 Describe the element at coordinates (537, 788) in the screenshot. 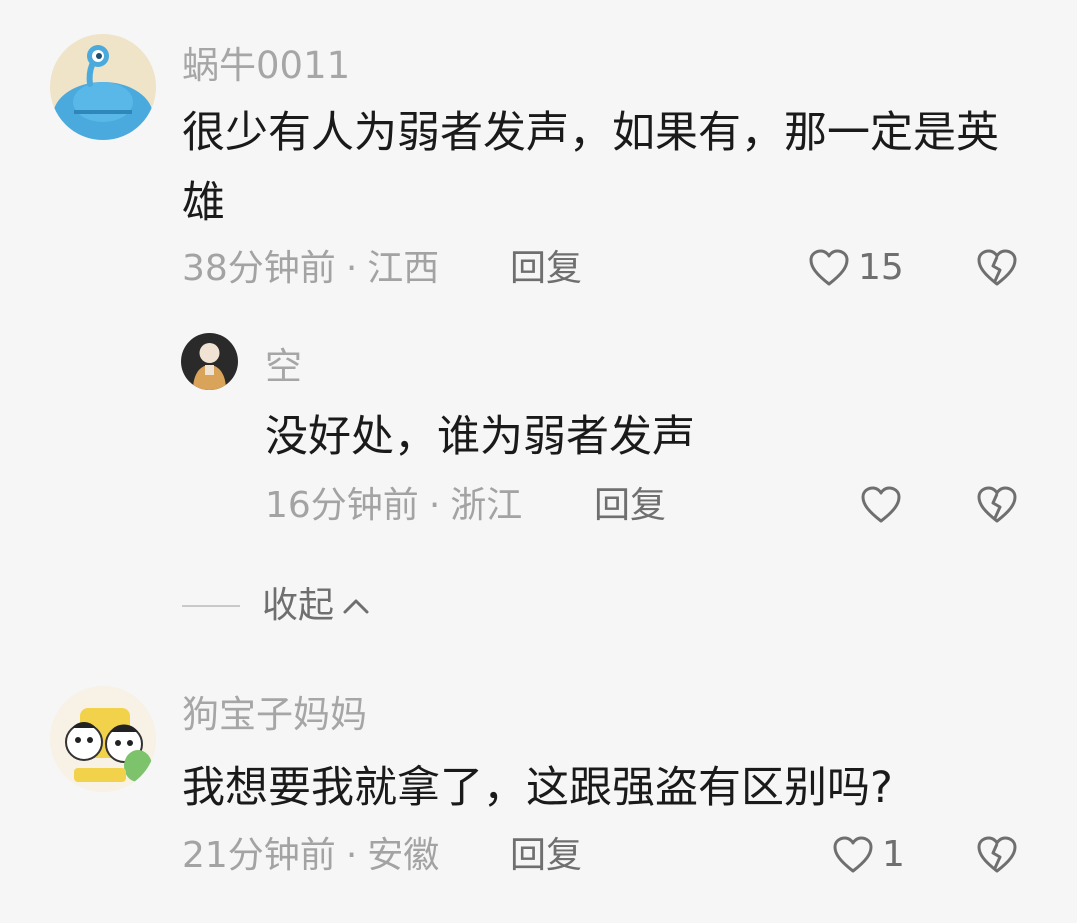

I see `comment-text: 我想要我就拿了，这跟强盗有区别吗?` at that location.